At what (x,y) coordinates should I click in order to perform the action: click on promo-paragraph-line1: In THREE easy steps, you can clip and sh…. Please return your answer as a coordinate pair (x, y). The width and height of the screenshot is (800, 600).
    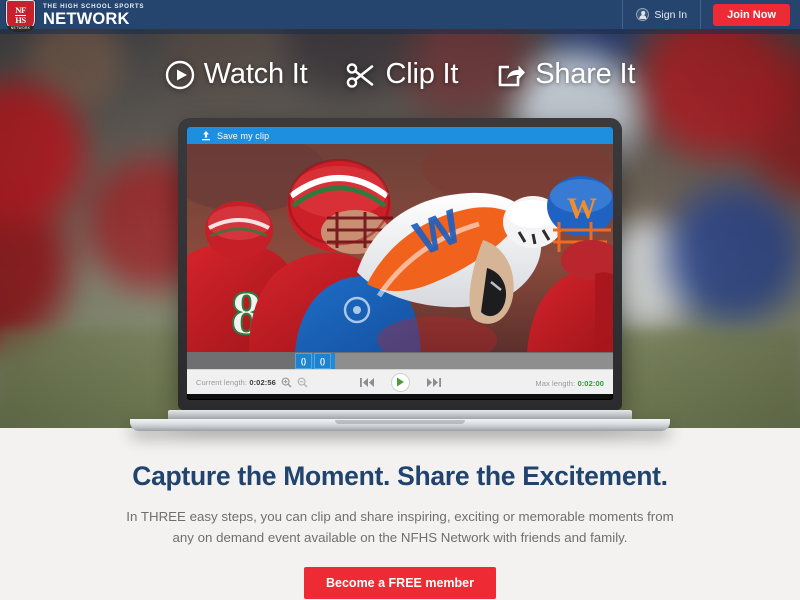
    Looking at the image, I should click on (385, 516).